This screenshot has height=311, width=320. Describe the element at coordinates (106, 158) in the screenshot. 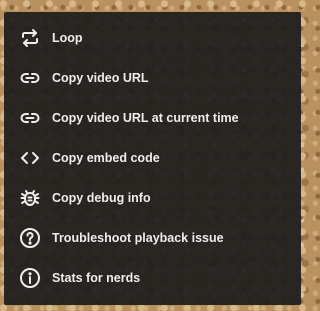

I see `menu-item-label: Copy embed code` at that location.